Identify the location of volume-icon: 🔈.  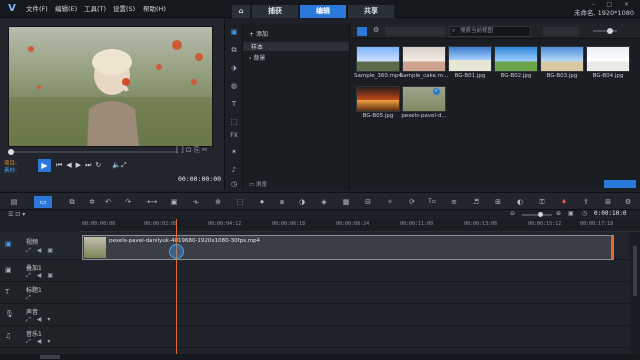
(116, 165).